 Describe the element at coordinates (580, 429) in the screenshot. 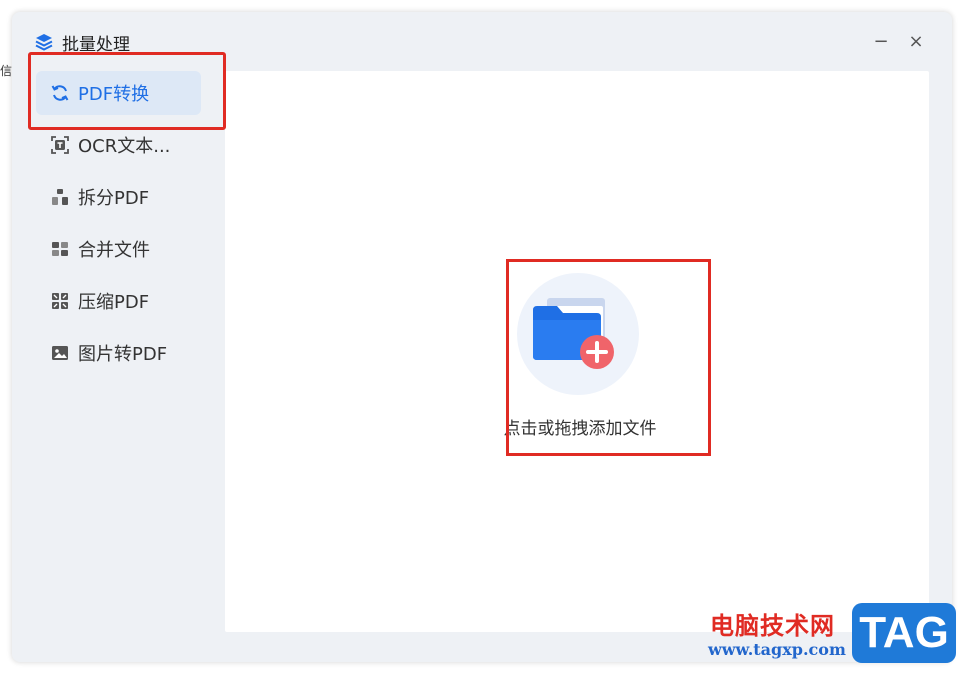

I see `drop-zone-label: 点击或拖拽添加文件` at that location.